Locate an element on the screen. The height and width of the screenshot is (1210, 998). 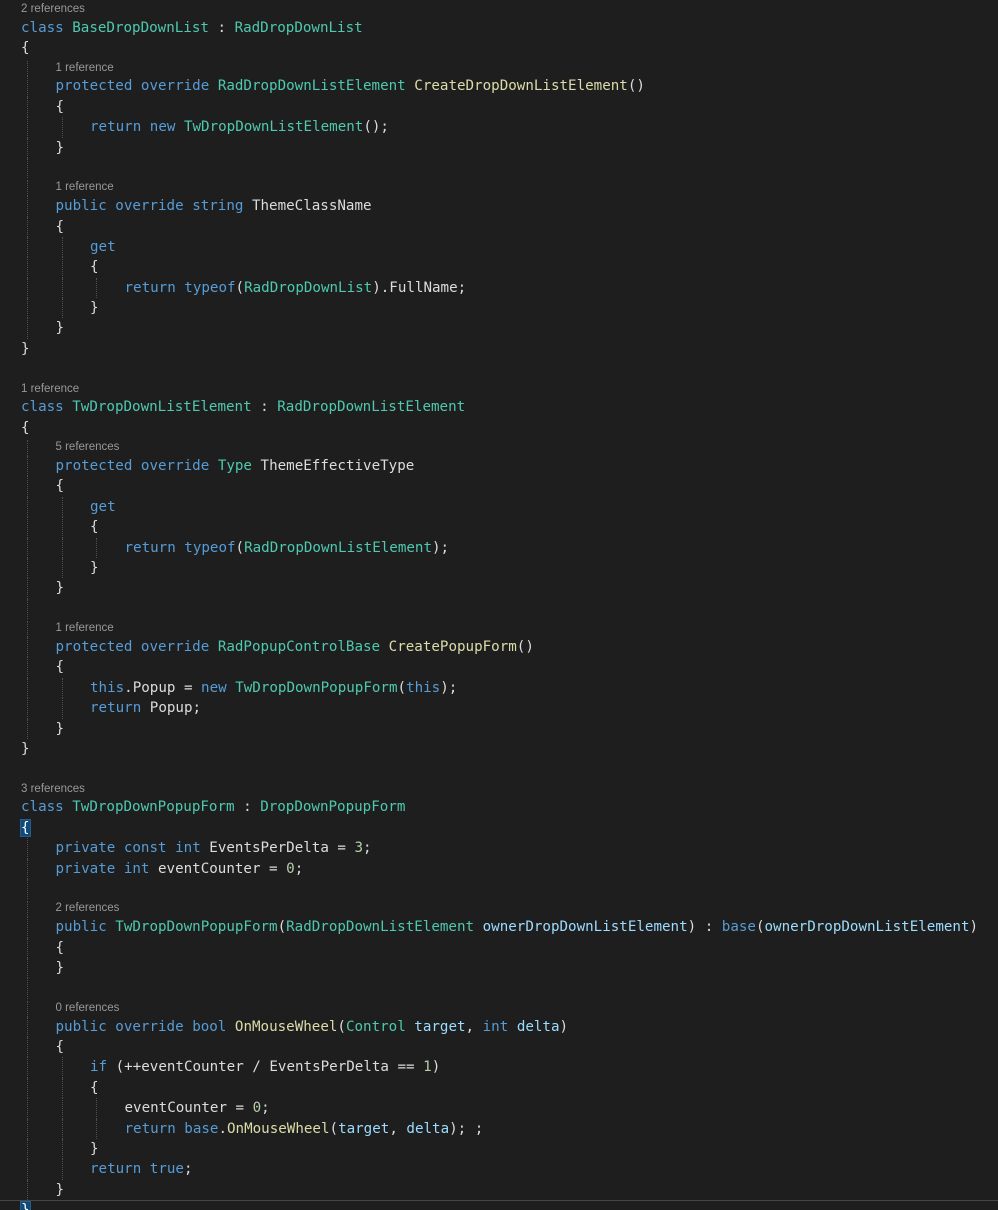
code-token: eventCounter = is located at coordinates (218, 868).